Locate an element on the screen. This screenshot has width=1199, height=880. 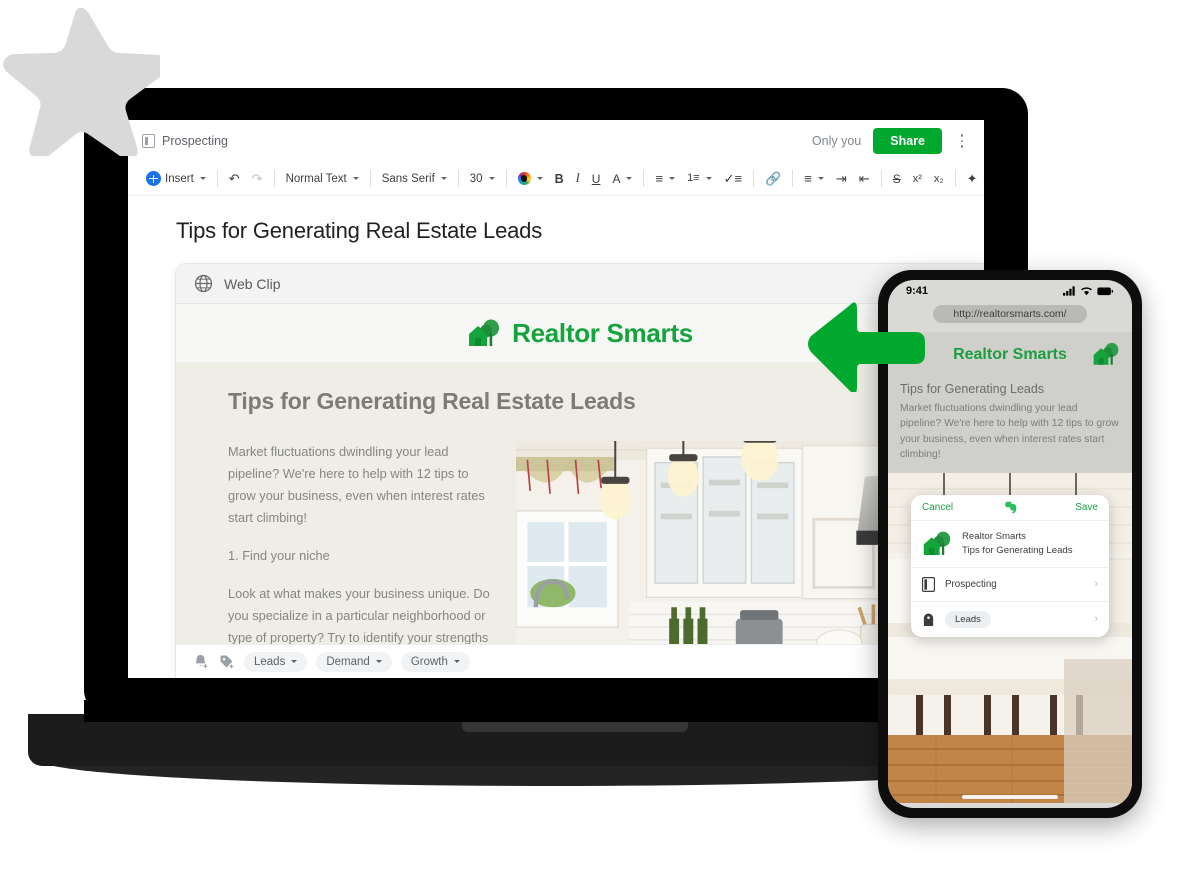
checklist-icon: ✓≡ is located at coordinates (733, 178).